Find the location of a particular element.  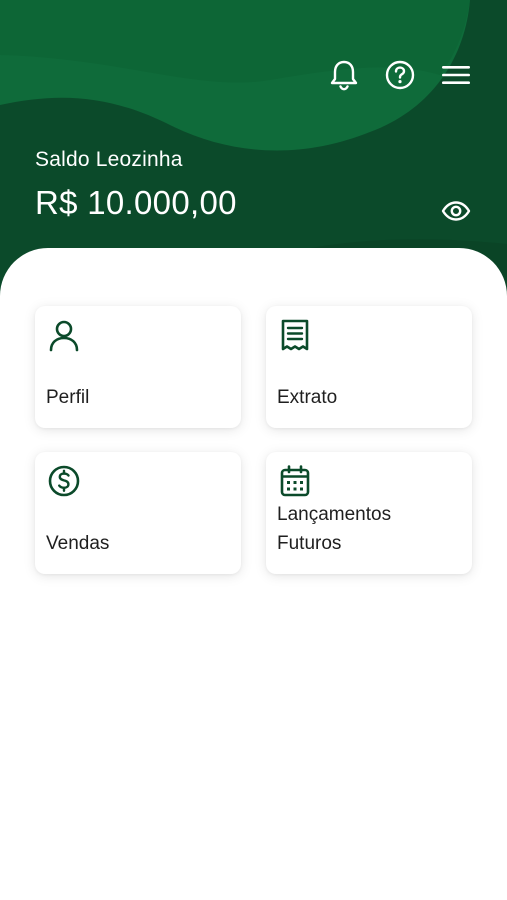

card-lancamentos-futuros: Lançamentos Futuros is located at coordinates (369, 513).